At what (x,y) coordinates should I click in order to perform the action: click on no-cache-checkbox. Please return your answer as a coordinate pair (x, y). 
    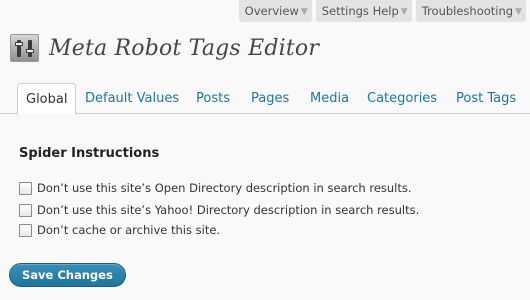
    Looking at the image, I should click on (25, 230).